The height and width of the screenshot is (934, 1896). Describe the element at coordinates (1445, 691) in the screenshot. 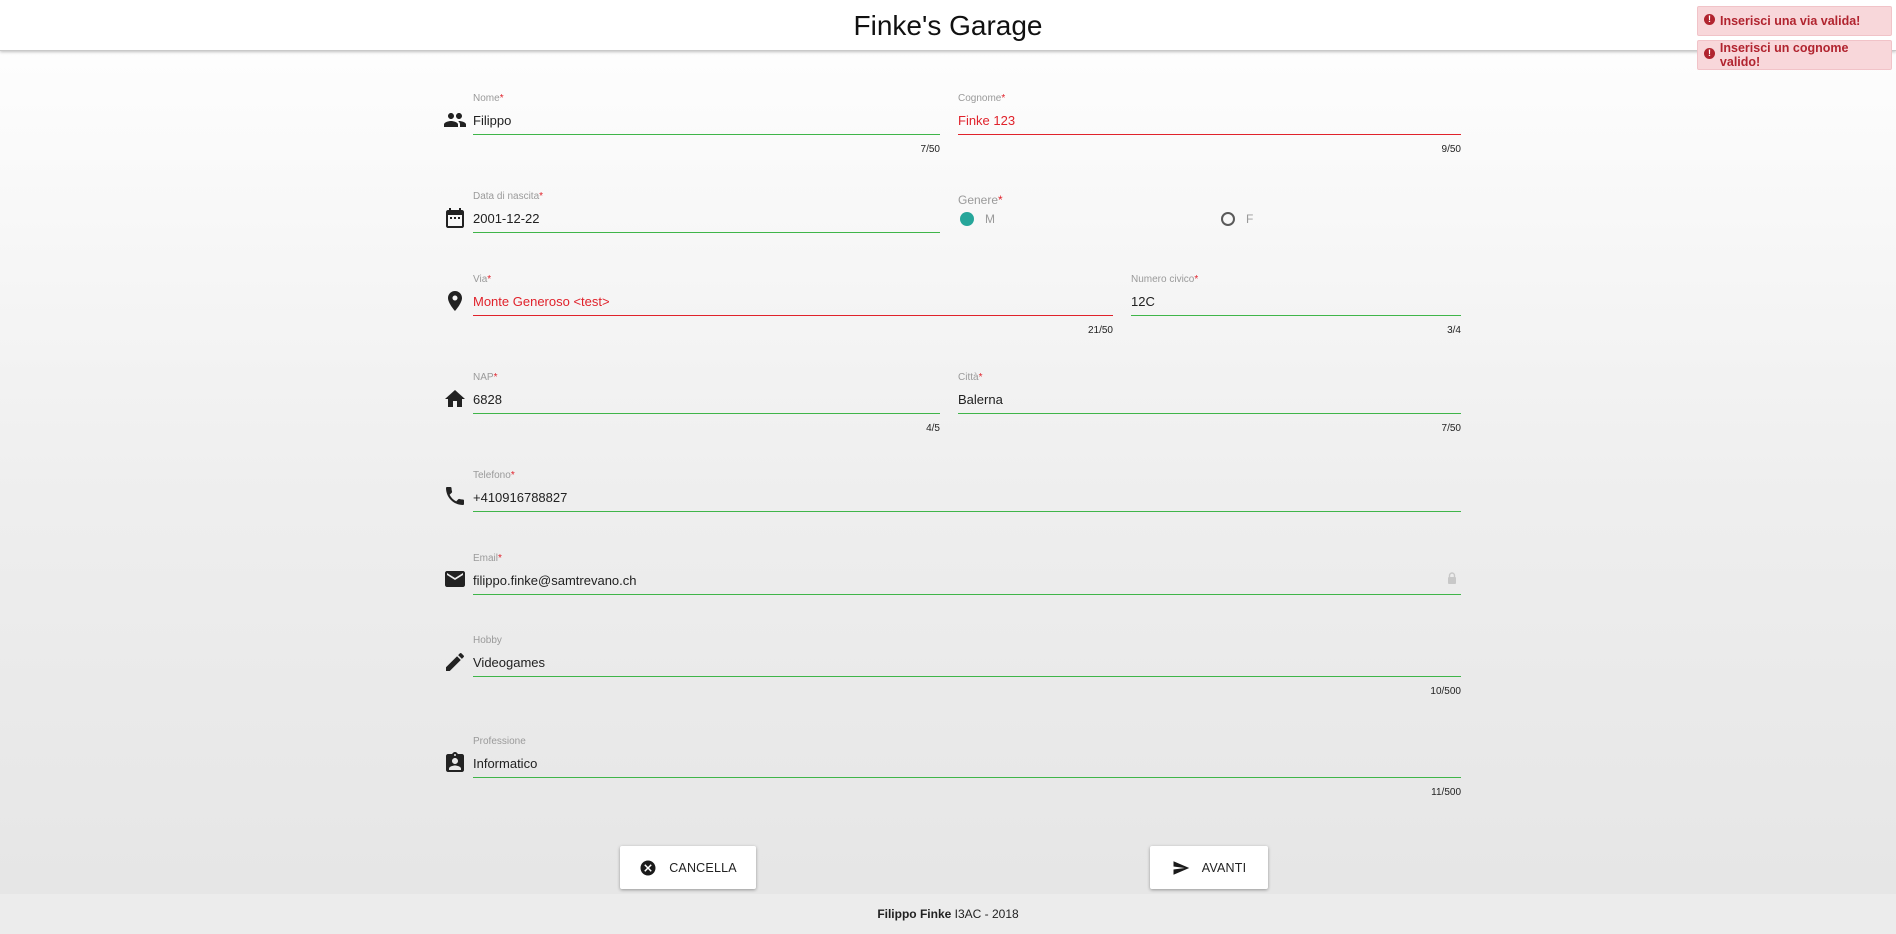

I see `hobby-counter: 10/500` at that location.